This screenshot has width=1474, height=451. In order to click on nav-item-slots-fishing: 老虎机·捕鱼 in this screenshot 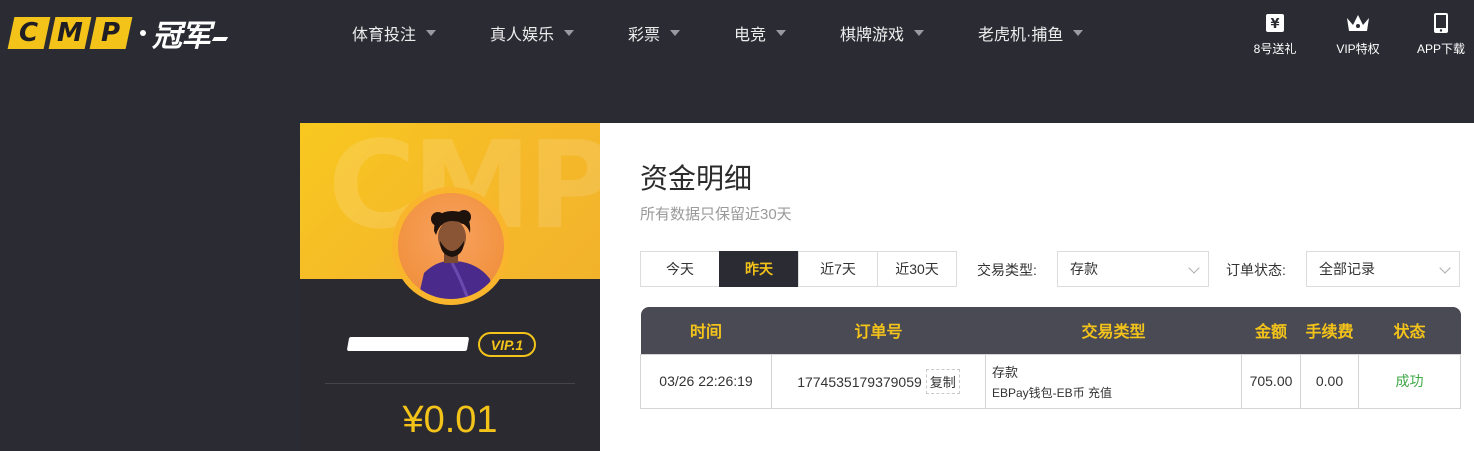, I will do `click(1031, 33)`.